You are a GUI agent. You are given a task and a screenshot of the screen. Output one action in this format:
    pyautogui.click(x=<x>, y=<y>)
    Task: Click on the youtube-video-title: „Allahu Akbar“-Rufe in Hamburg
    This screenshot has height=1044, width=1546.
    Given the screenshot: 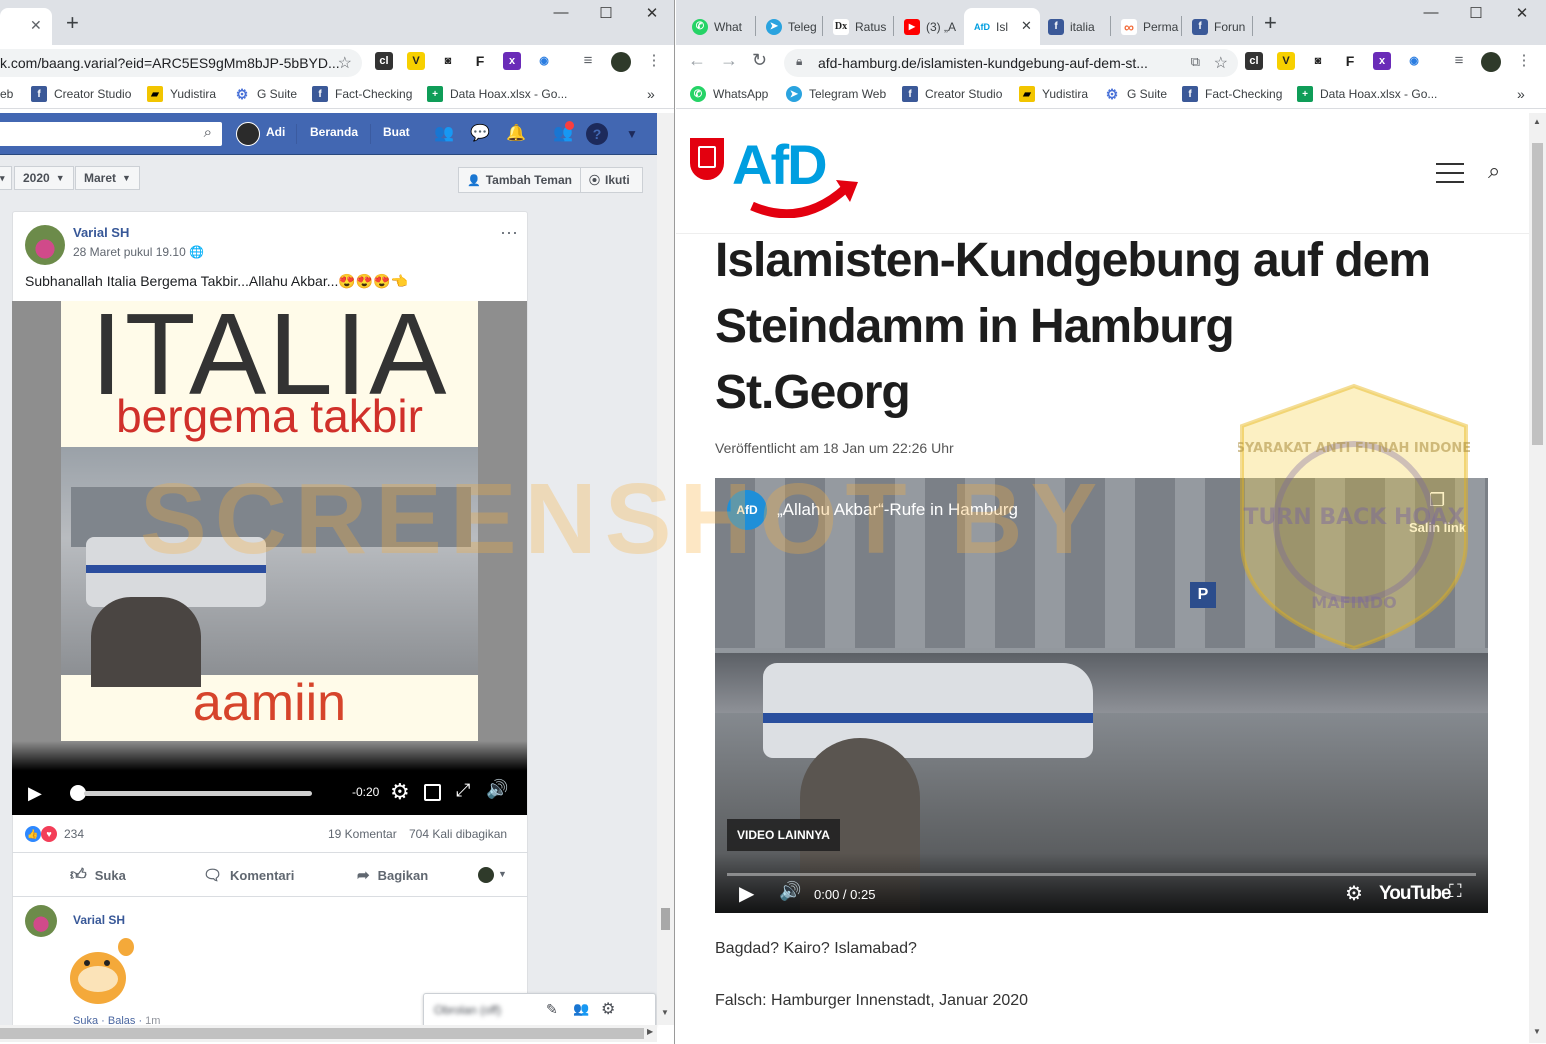 What is the action you would take?
    pyautogui.click(x=897, y=510)
    